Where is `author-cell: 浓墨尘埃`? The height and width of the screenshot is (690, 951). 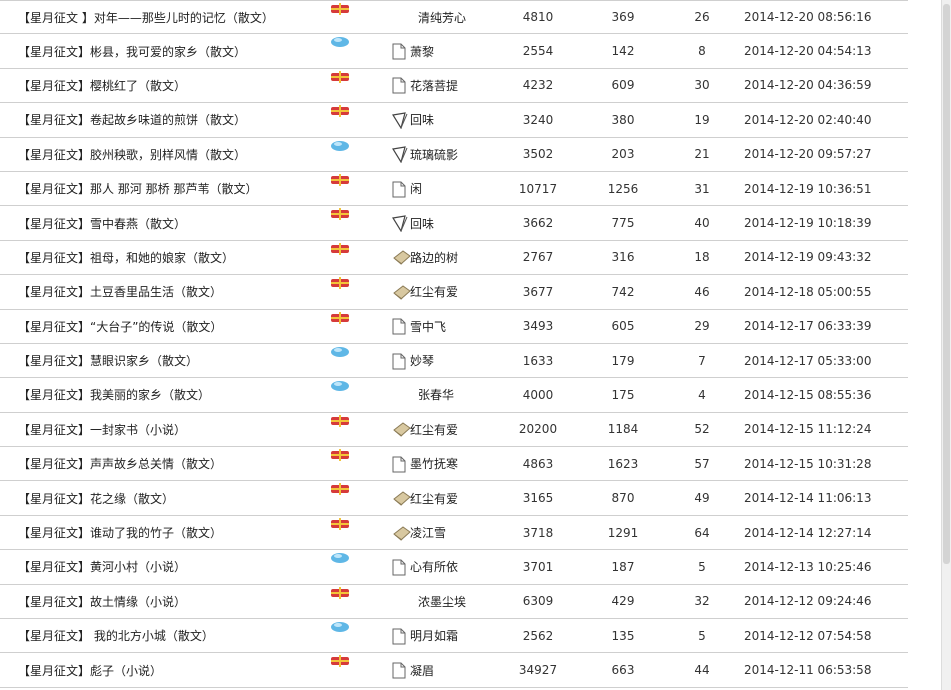 author-cell: 浓墨尘埃 is located at coordinates (450, 601).